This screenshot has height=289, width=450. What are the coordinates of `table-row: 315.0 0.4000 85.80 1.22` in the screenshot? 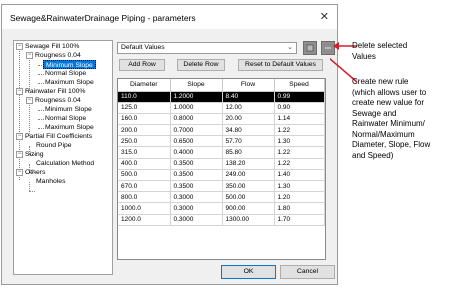 It's located at (221, 152).